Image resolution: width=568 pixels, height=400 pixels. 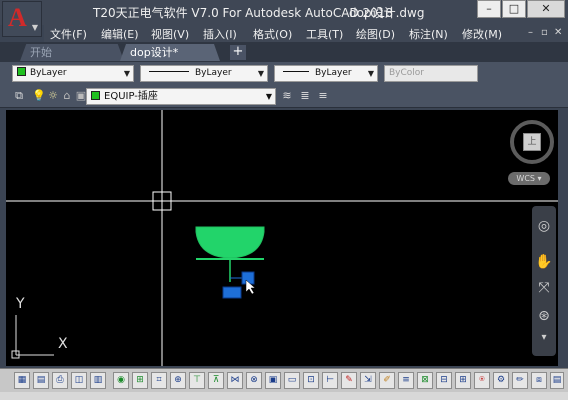 I want to click on lamp-icon: ⊗, so click(x=254, y=380).